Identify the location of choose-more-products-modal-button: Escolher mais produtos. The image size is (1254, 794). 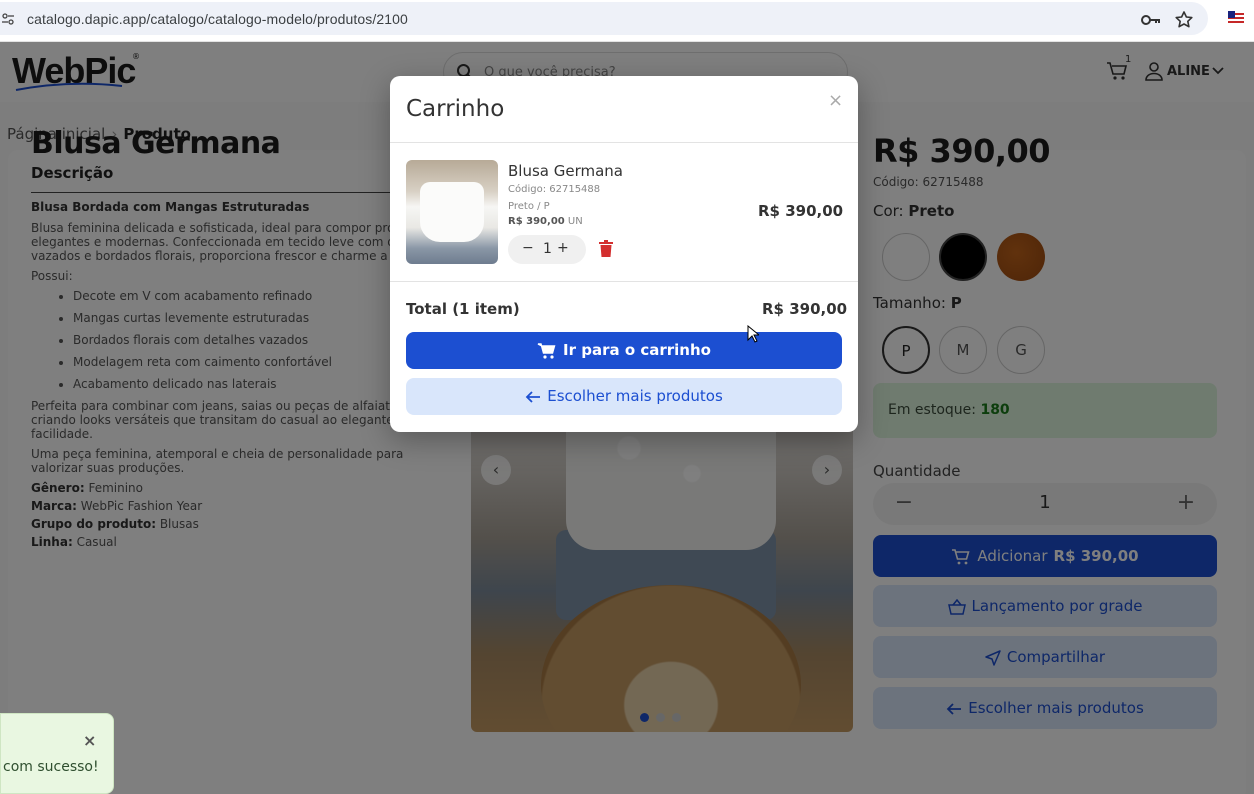
(624, 396).